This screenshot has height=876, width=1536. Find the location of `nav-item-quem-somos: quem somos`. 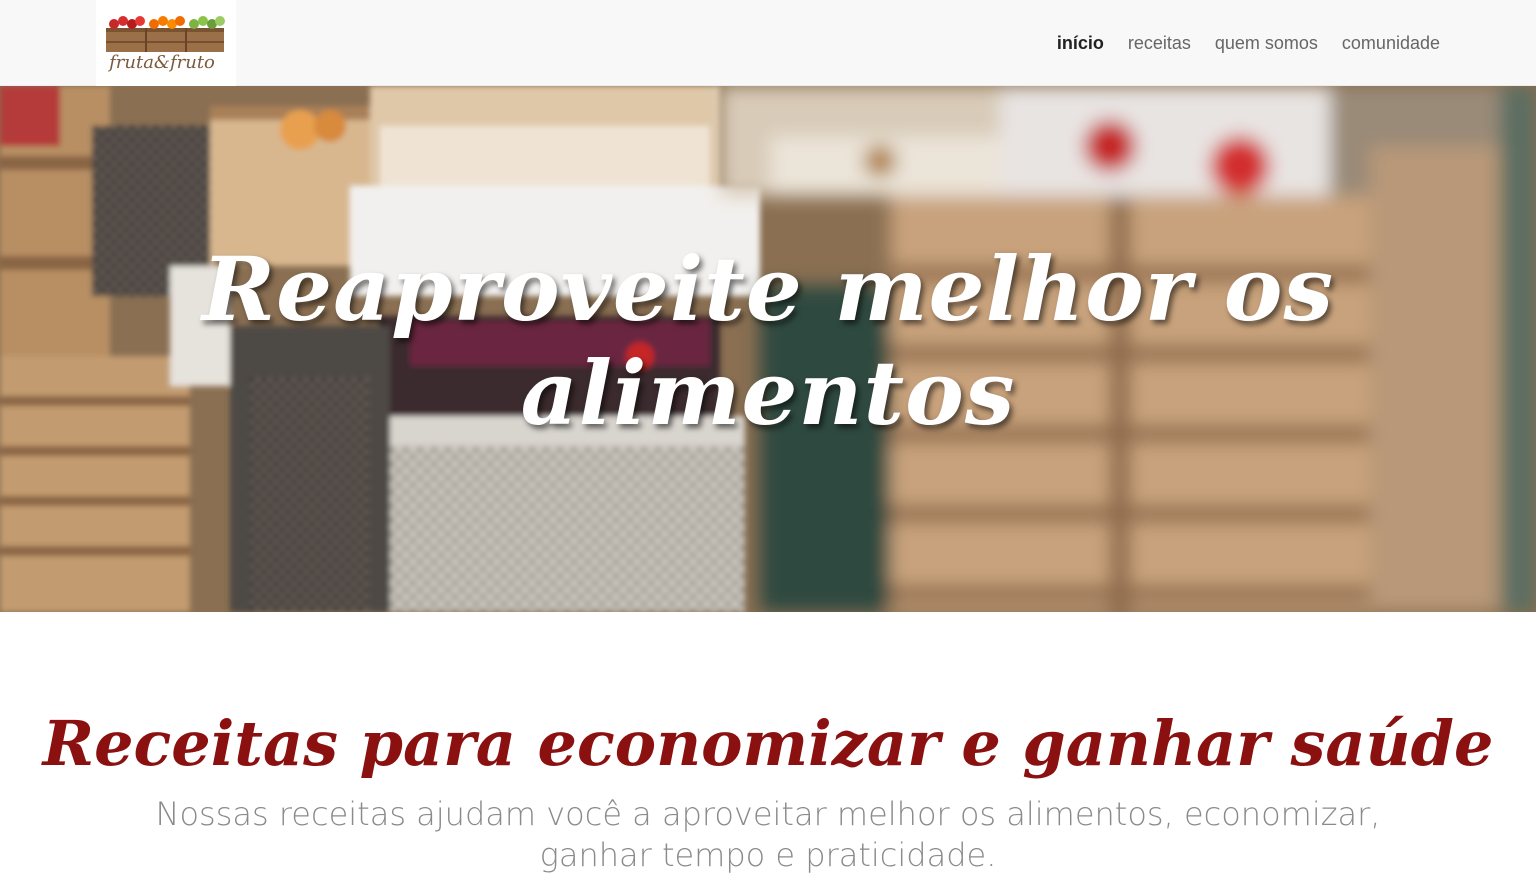

nav-item-quem-somos: quem somos is located at coordinates (1266, 43).